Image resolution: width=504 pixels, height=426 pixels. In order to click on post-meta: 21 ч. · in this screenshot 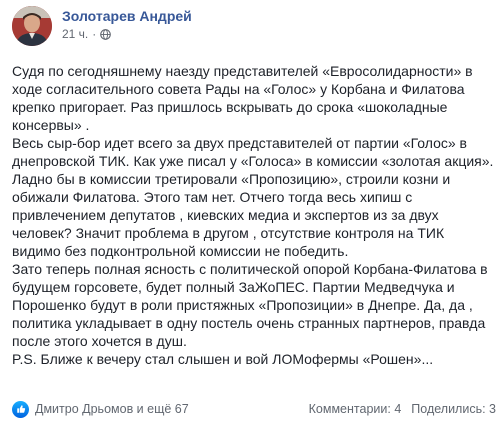, I will do `click(87, 34)`.